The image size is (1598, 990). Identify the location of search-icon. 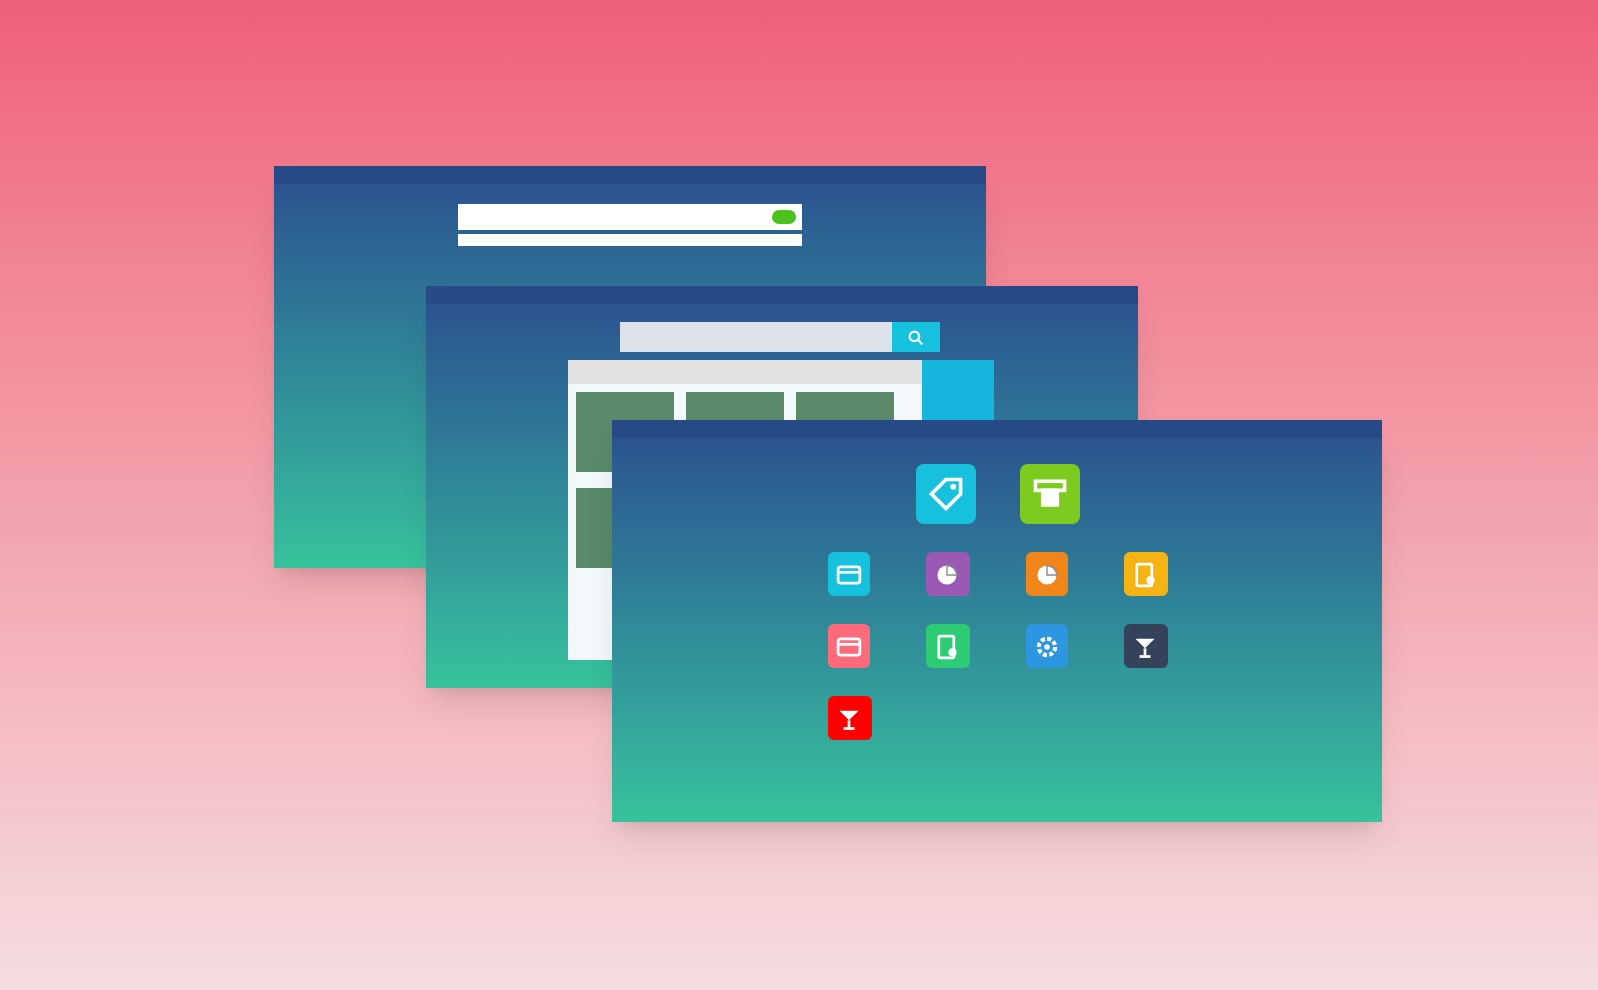
(916, 337).